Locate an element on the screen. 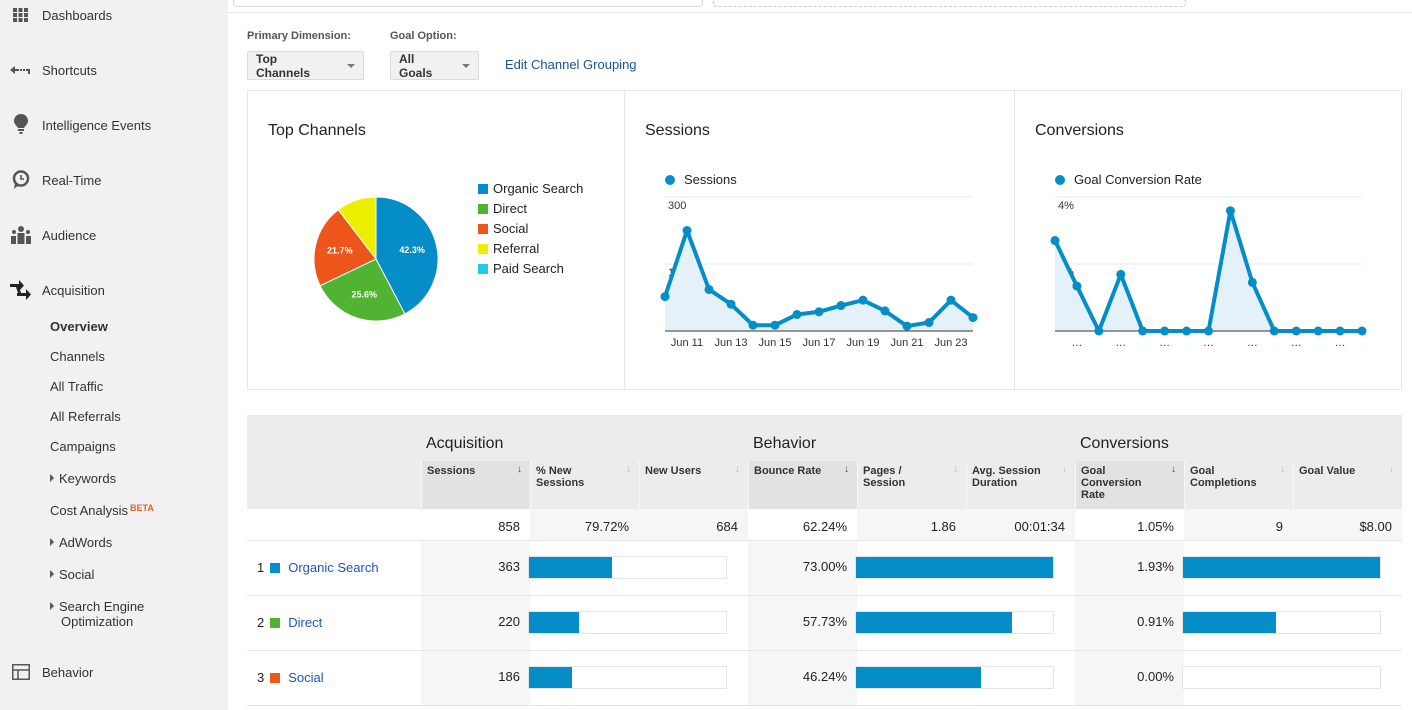 This screenshot has width=1412, height=710. sidebar-subitem-overview: Overview is located at coordinates (79, 326).